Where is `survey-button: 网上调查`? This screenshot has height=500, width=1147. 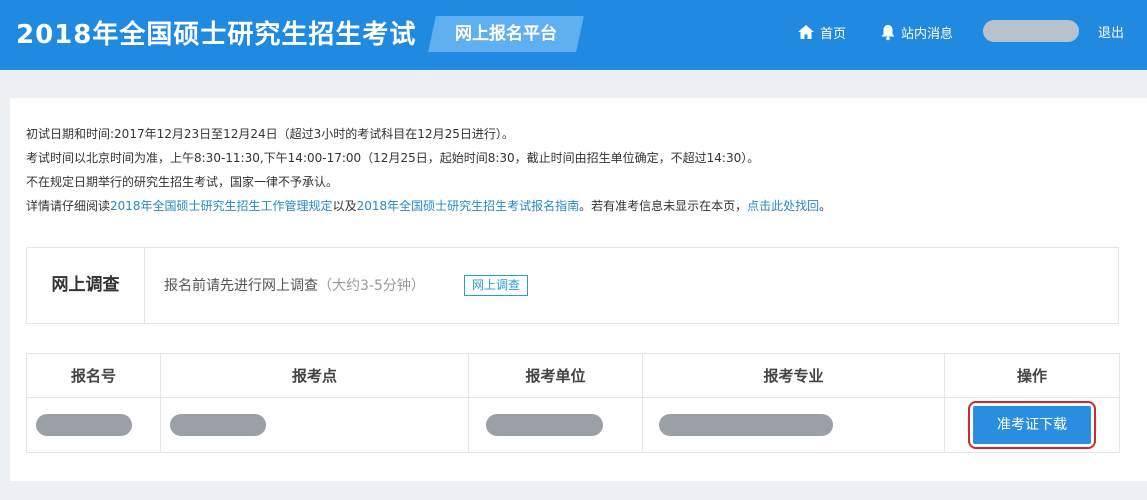
survey-button: 网上调查 is located at coordinates (496, 285).